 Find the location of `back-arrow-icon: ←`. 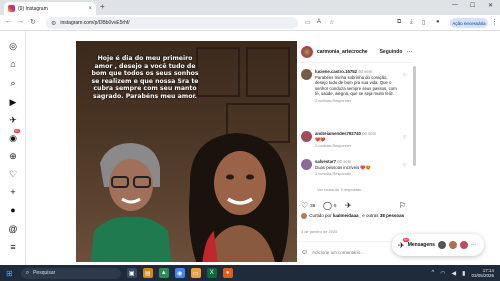

back-arrow-icon: ← is located at coordinates (8, 21).